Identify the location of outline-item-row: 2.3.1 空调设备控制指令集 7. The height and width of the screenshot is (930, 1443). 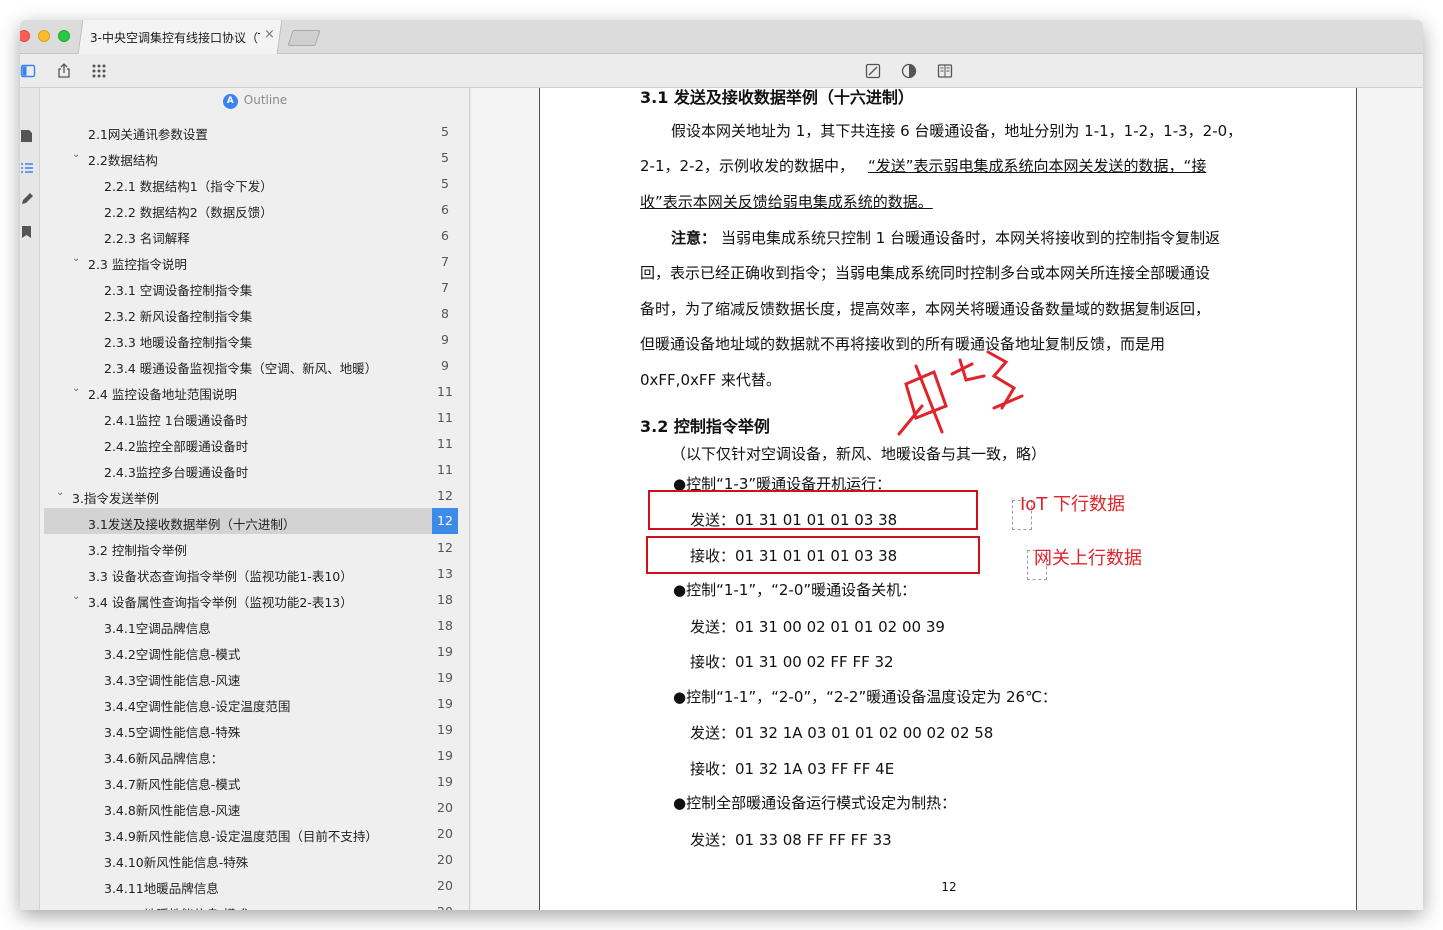
(249, 287).